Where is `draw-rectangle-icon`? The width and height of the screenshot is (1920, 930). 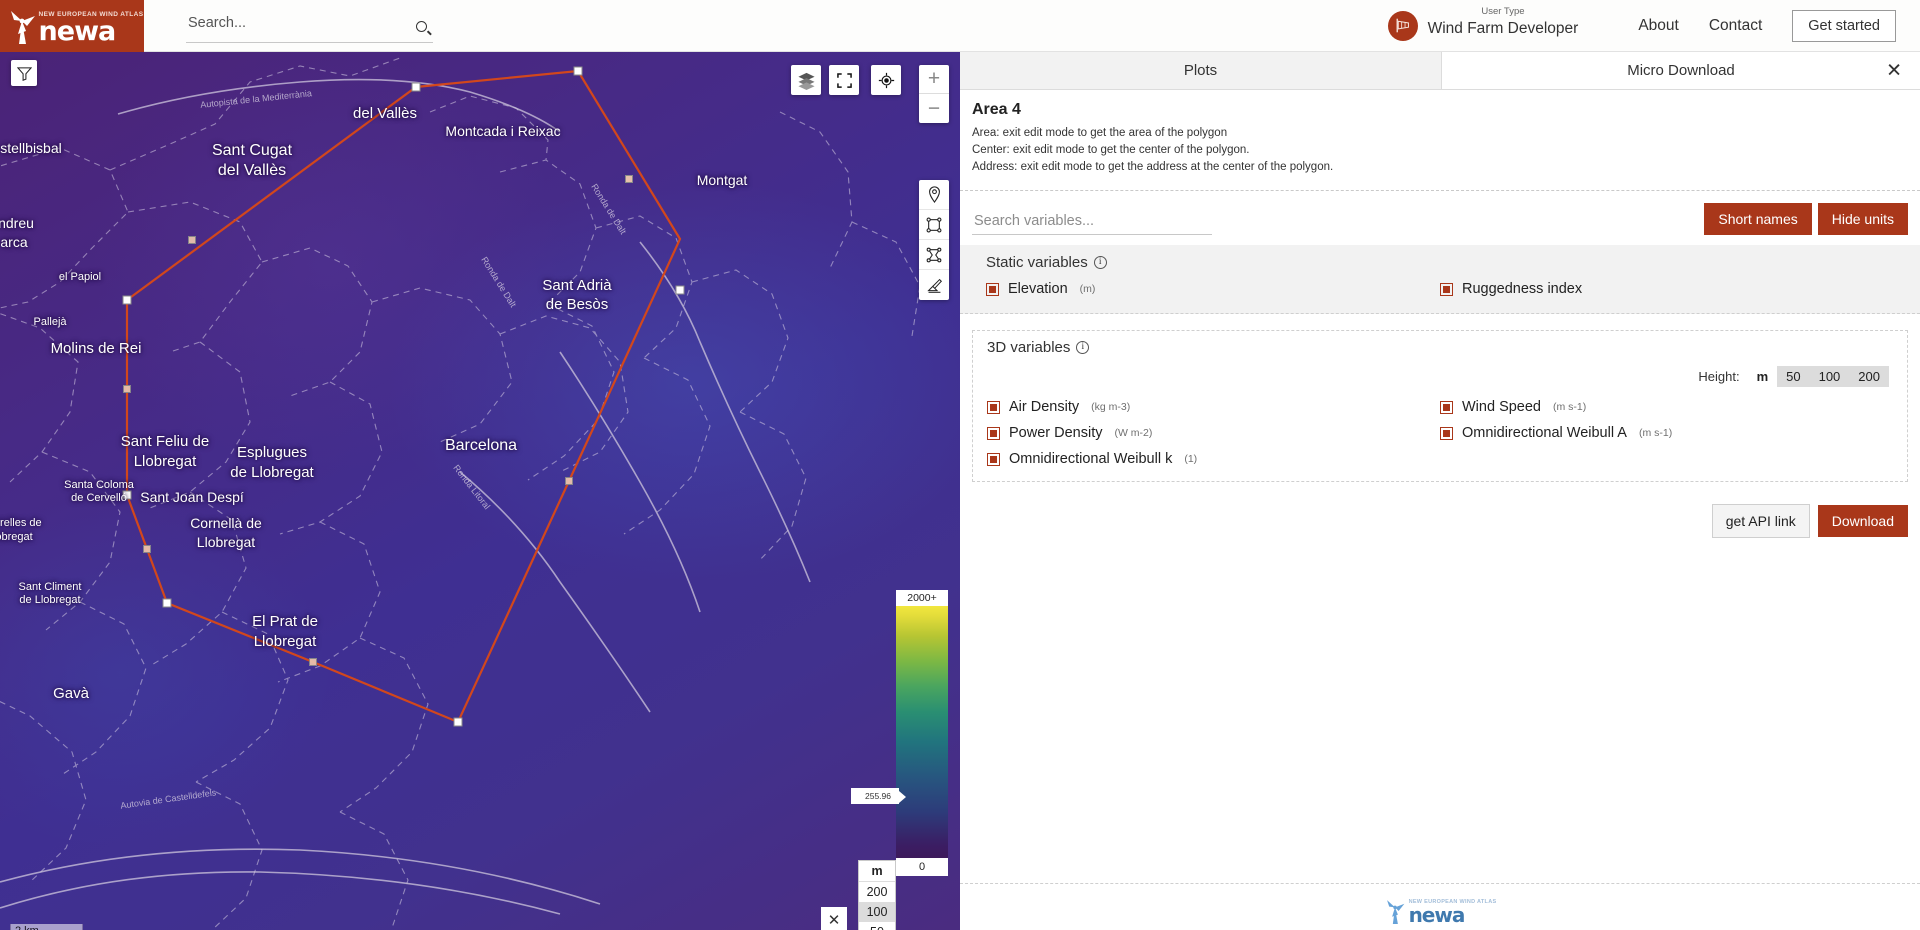 draw-rectangle-icon is located at coordinates (934, 225).